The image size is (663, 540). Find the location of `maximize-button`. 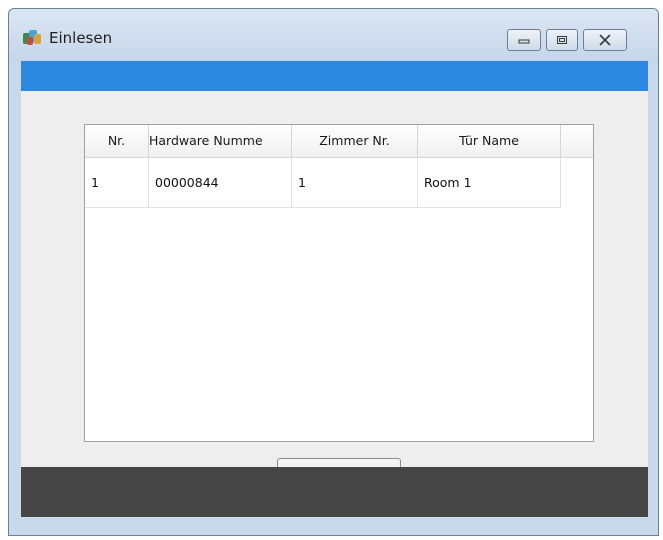

maximize-button is located at coordinates (562, 40).